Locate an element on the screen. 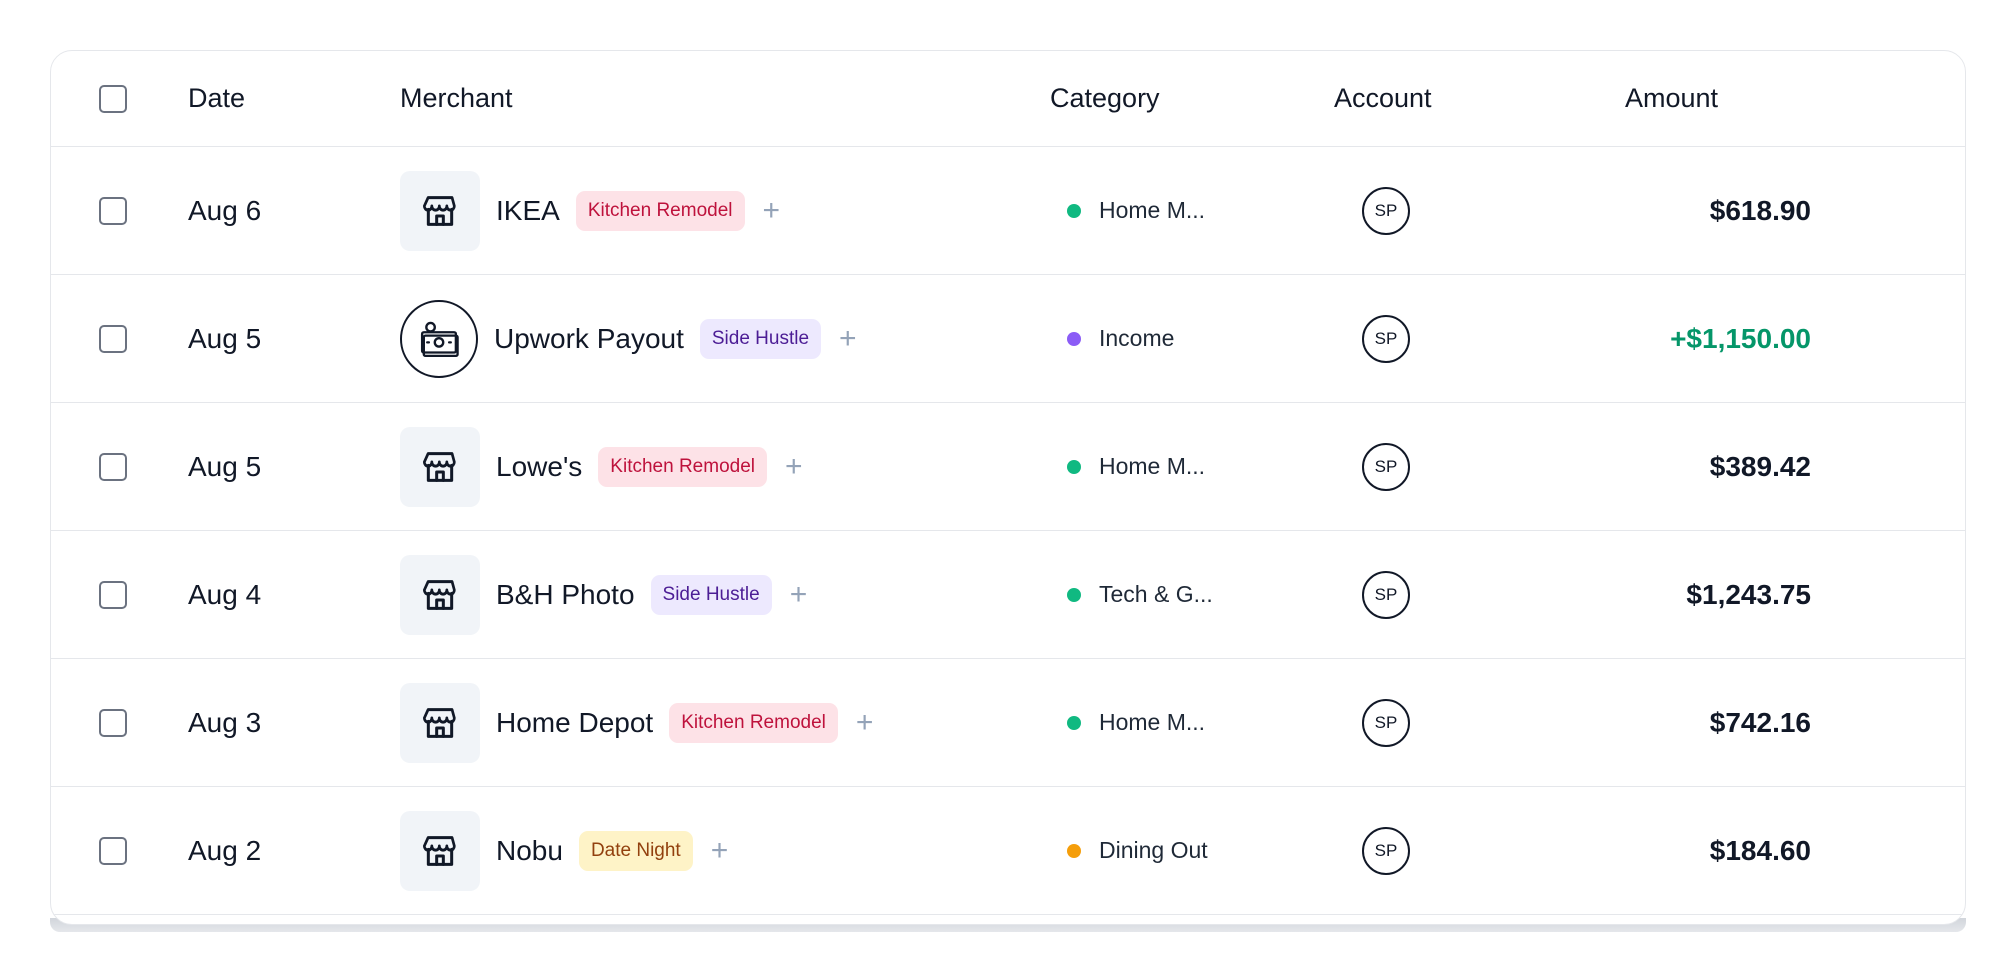 The image size is (2016, 966). merchant-cell: IKEA Kitchen Remodel + is located at coordinates (590, 210).